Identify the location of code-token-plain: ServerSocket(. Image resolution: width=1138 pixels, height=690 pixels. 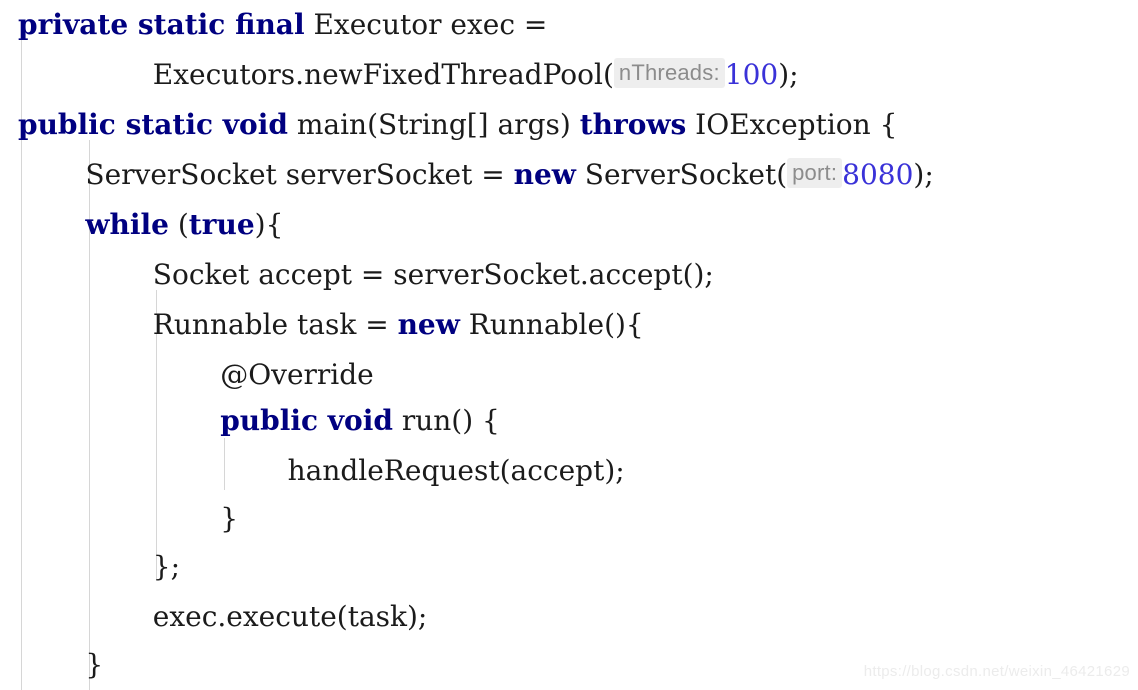
(681, 174).